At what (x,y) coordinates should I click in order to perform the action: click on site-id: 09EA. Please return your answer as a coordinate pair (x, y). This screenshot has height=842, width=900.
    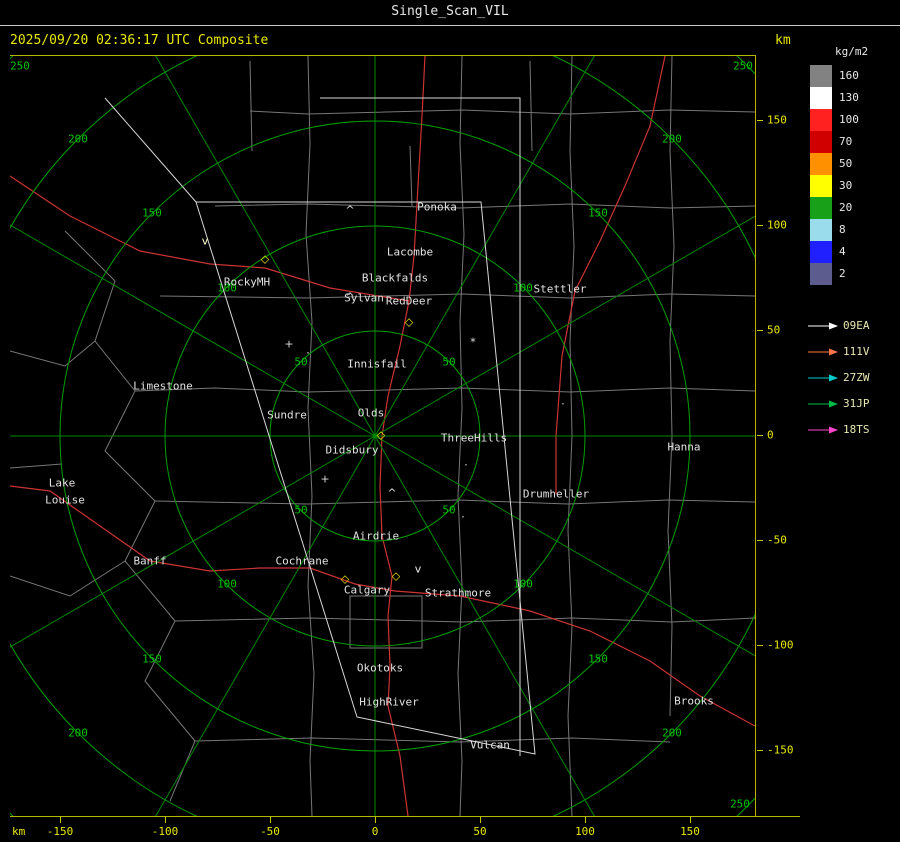
    Looking at the image, I should click on (856, 325).